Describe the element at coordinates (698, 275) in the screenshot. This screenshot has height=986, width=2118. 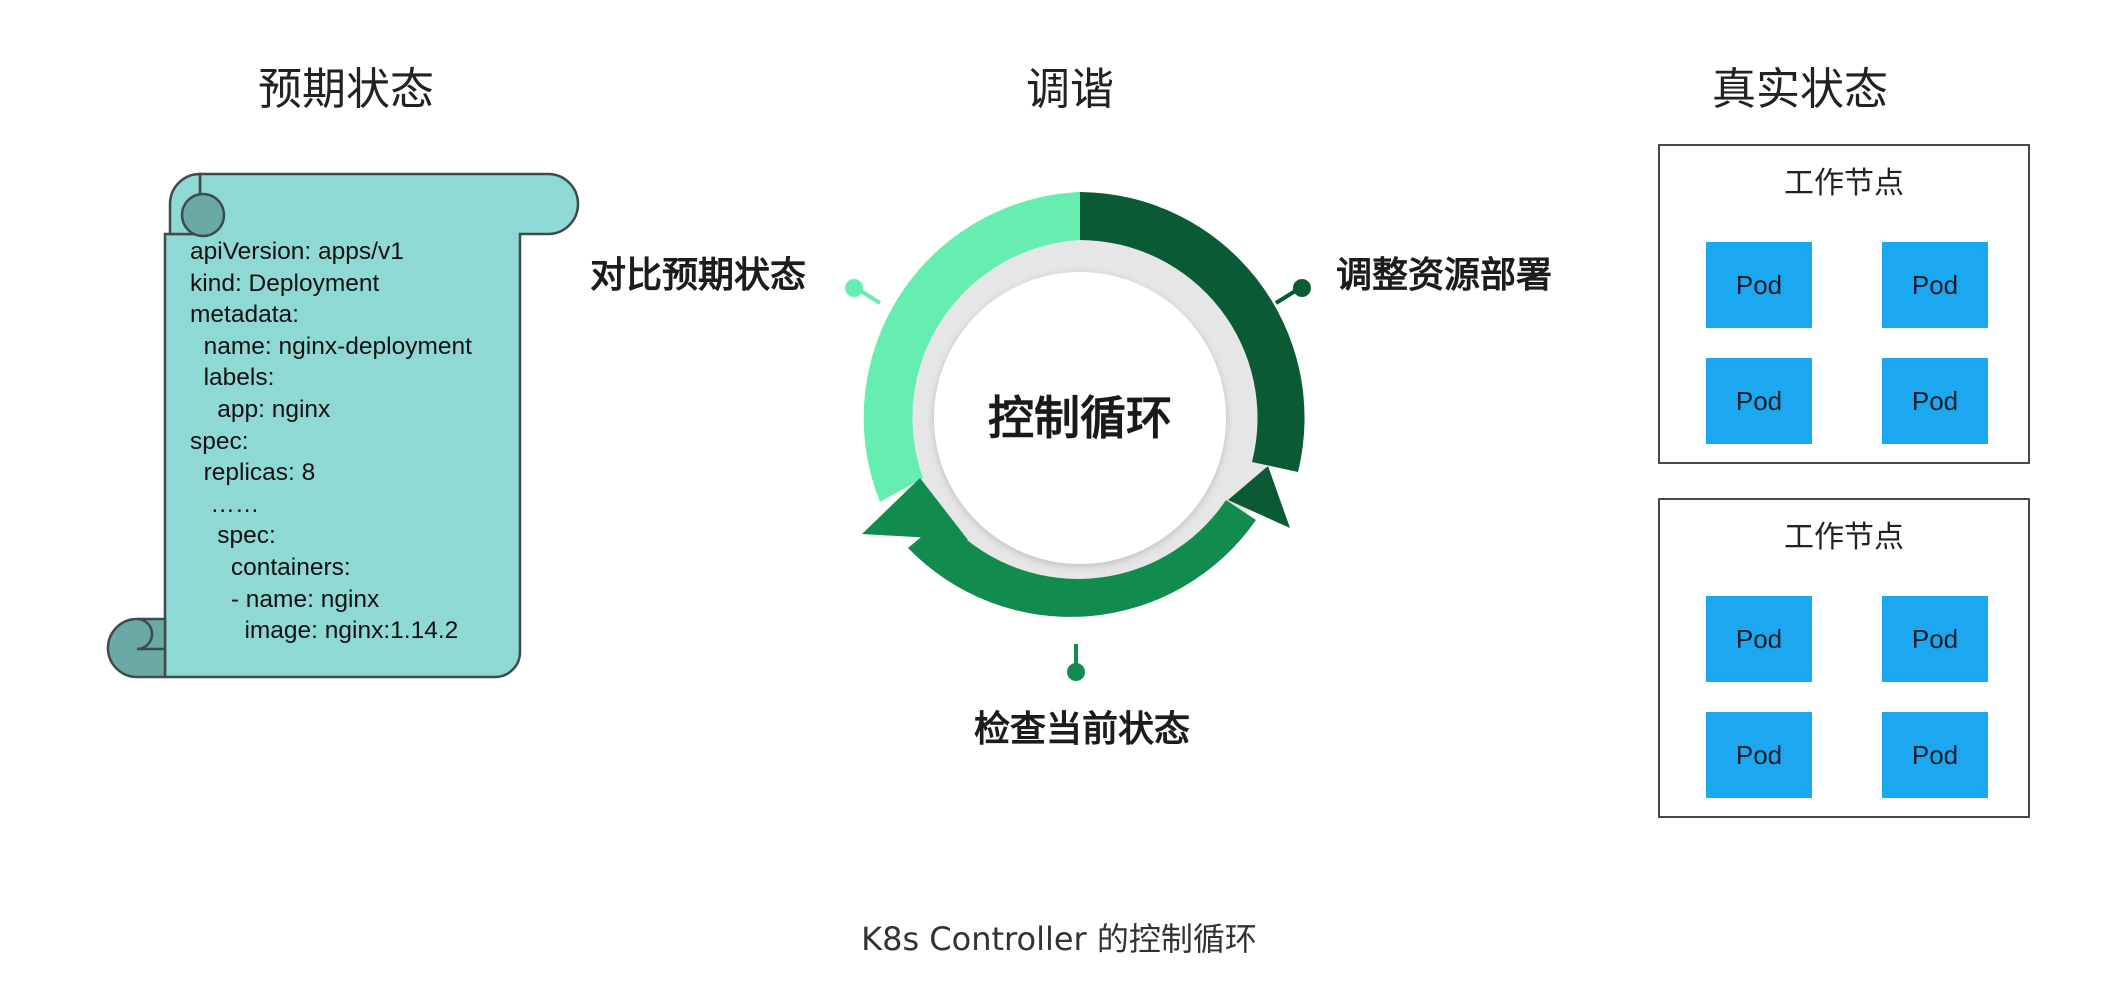
I see `compare-label: 对比预期状态` at that location.